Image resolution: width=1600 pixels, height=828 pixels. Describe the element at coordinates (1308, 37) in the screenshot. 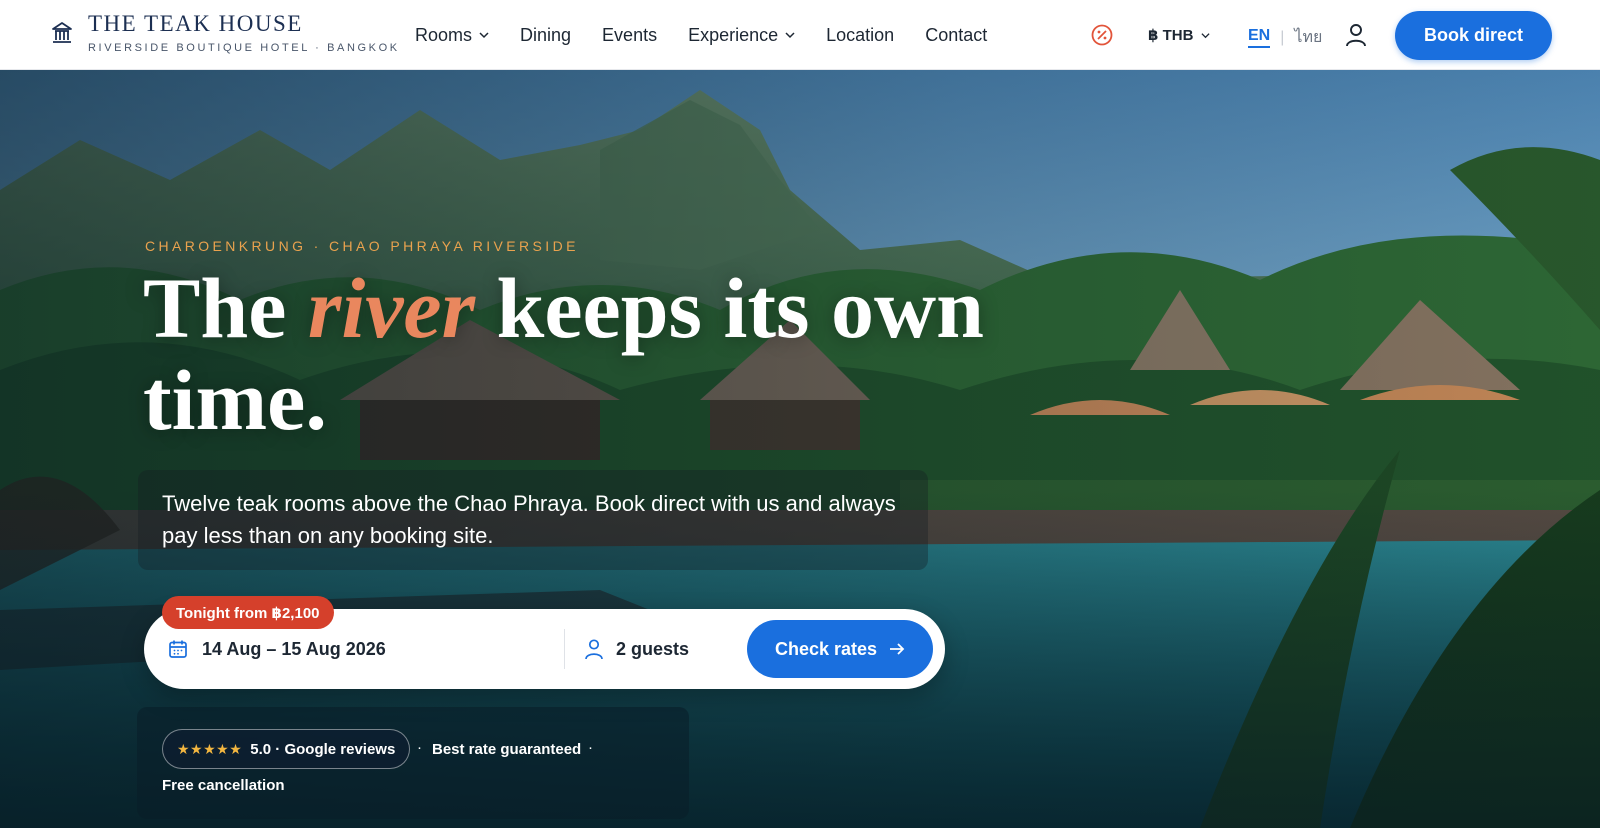

I see `lang-th: ไทย` at that location.